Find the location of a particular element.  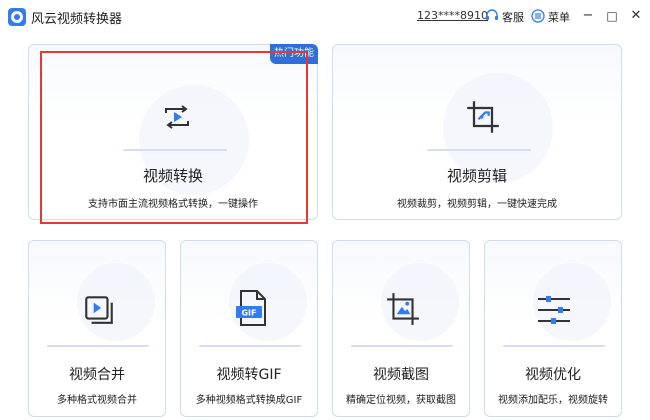

hot-feature-badge: 热门功能 is located at coordinates (294, 54).